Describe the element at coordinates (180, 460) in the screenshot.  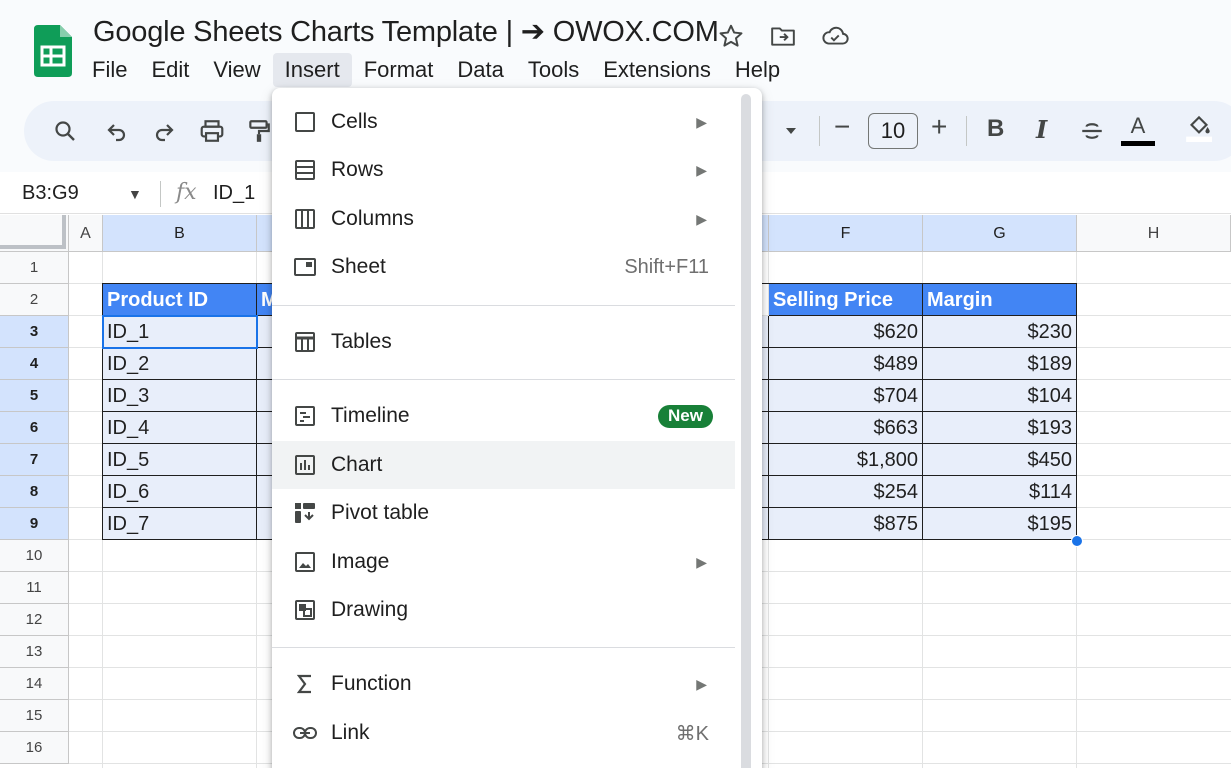
I see `cell-product-id: ID_5` at that location.